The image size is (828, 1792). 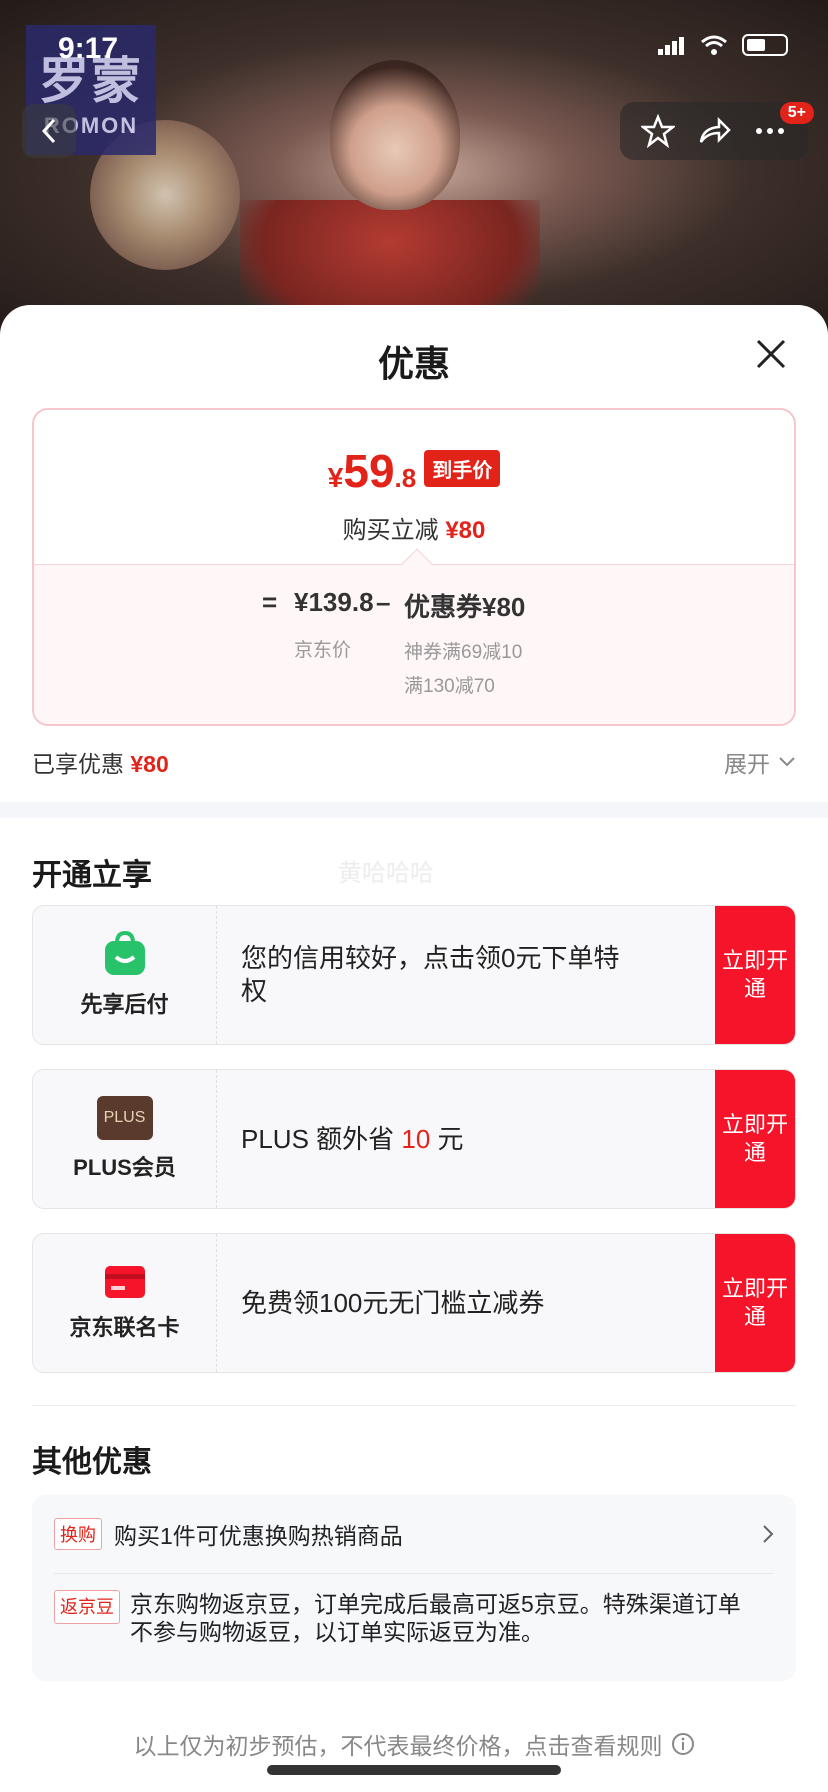 I want to click on watermark-text: 黄哈哈哈, so click(x=386, y=873).